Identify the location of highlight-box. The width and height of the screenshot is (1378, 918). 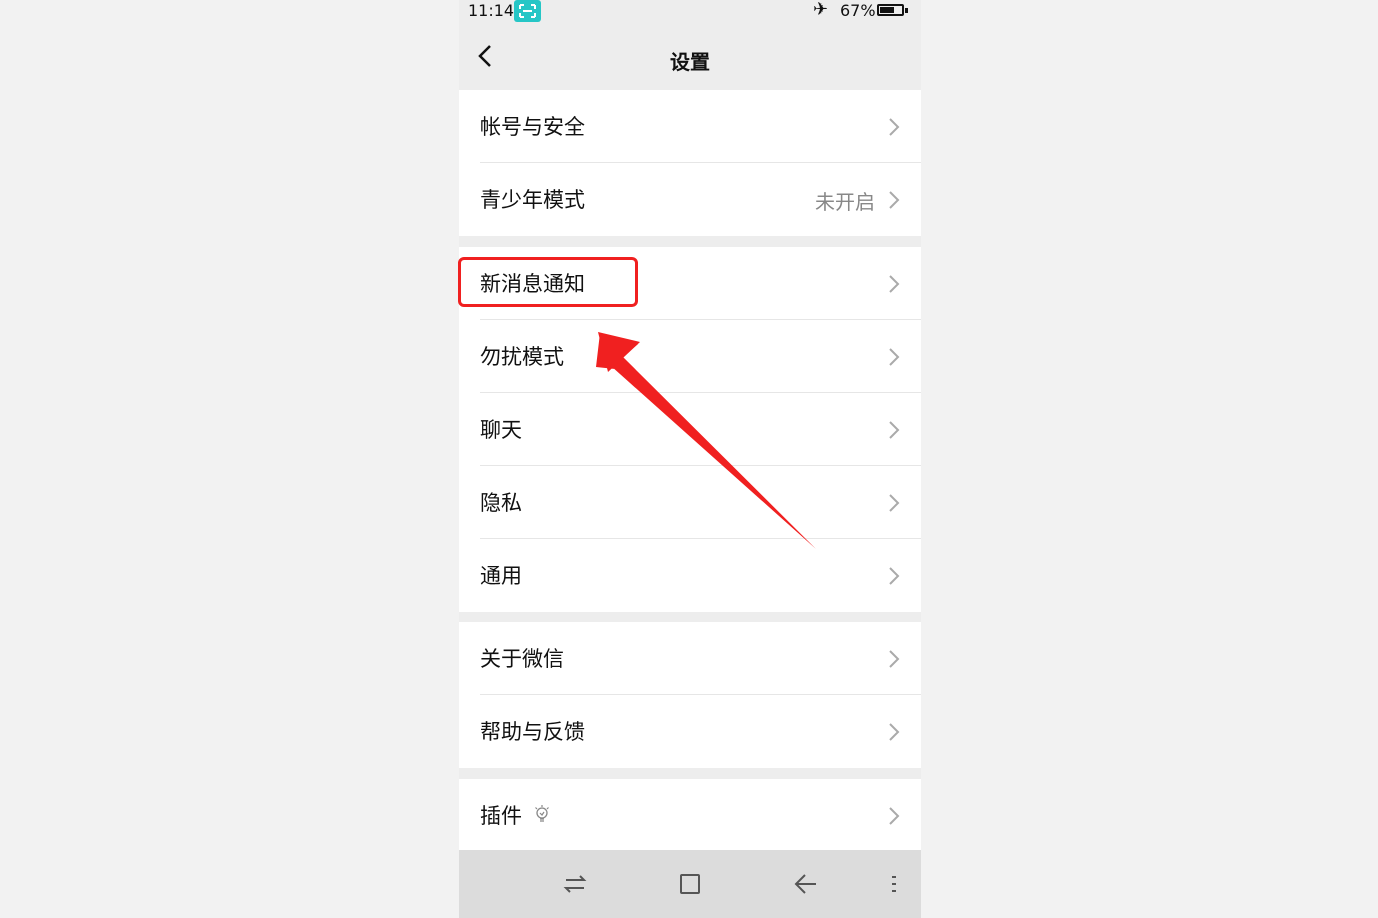
(548, 282).